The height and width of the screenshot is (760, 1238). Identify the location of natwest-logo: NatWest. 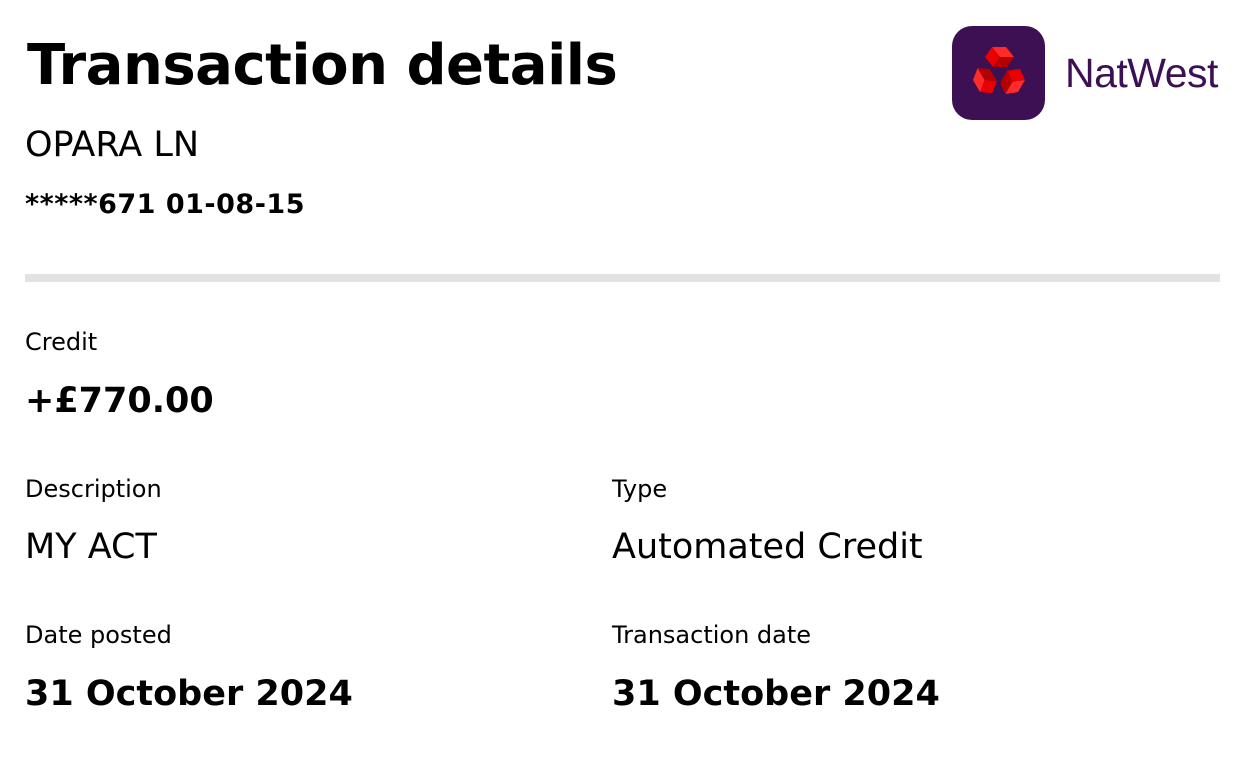
(1085, 73).